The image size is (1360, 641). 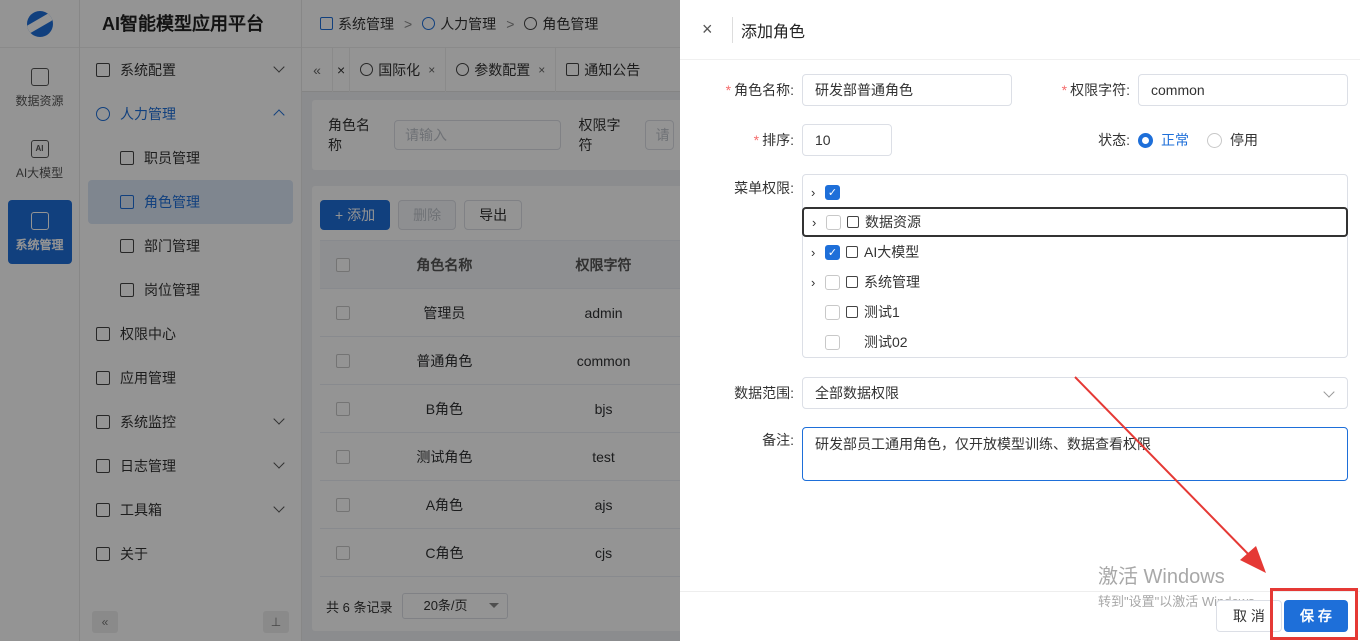 I want to click on role-name-row: * 角色名称: 研发部普通角色, so click(x=866, y=90).